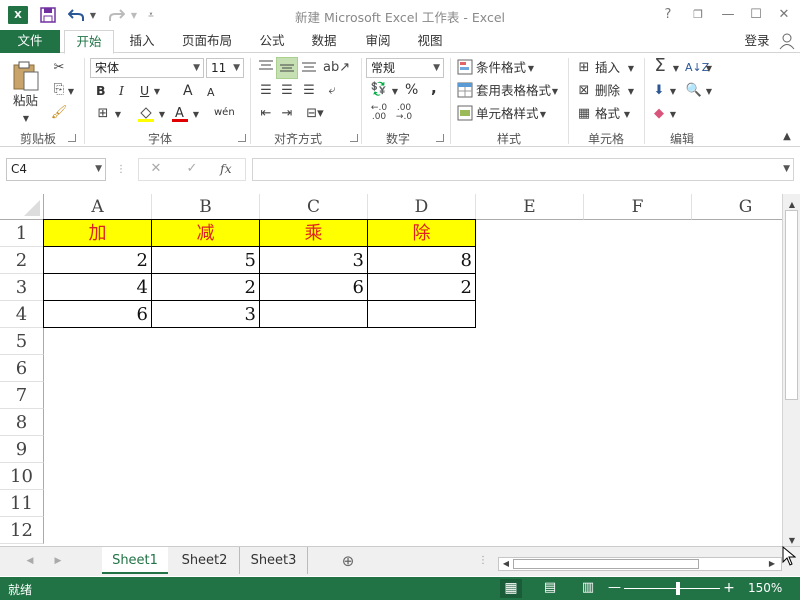  I want to click on increase-indent-icon: ⇥, so click(287, 114).